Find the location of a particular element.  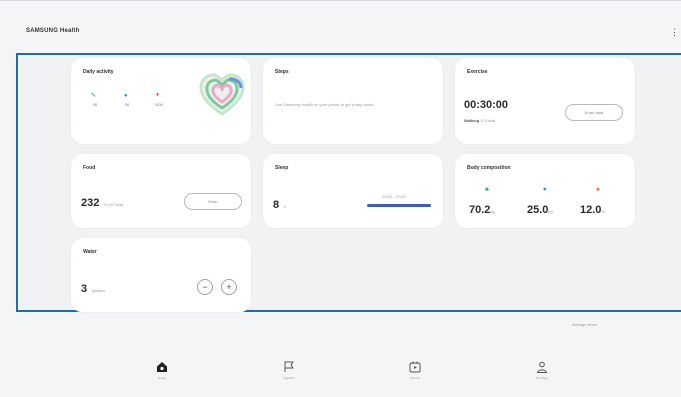

card-title: Body composition is located at coordinates (489, 168).